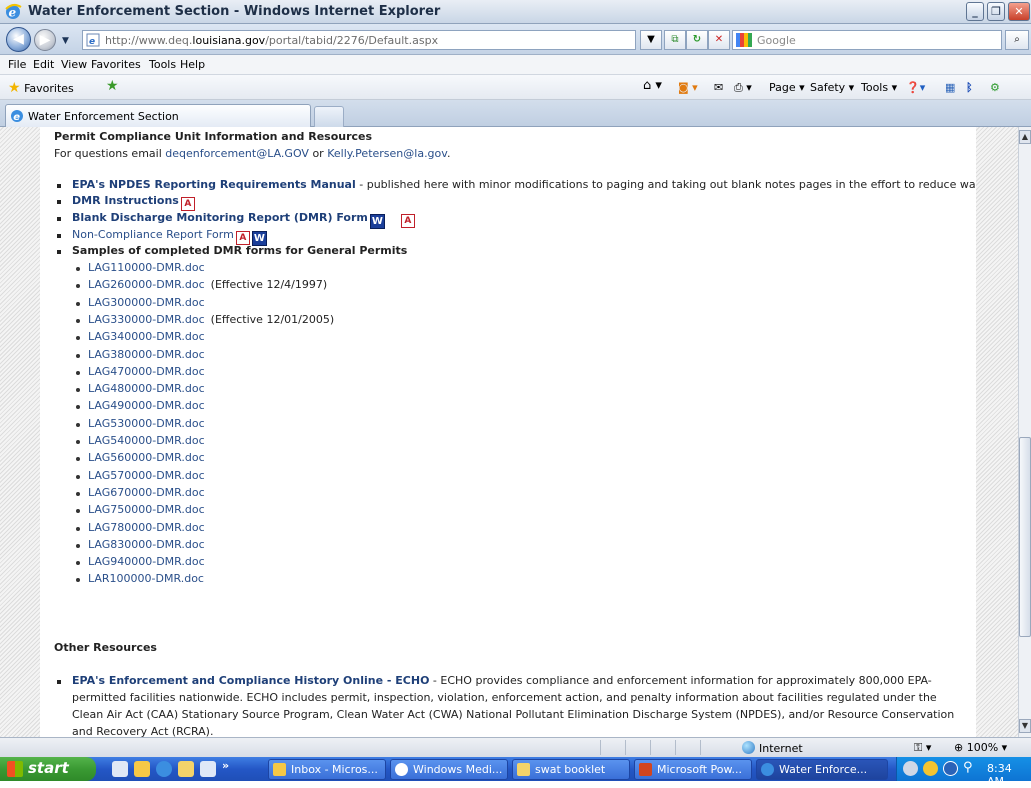 The height and width of the screenshot is (788, 1031). What do you see at coordinates (652, 85) in the screenshot?
I see `home-icon: ⌂ ▾` at bounding box center [652, 85].